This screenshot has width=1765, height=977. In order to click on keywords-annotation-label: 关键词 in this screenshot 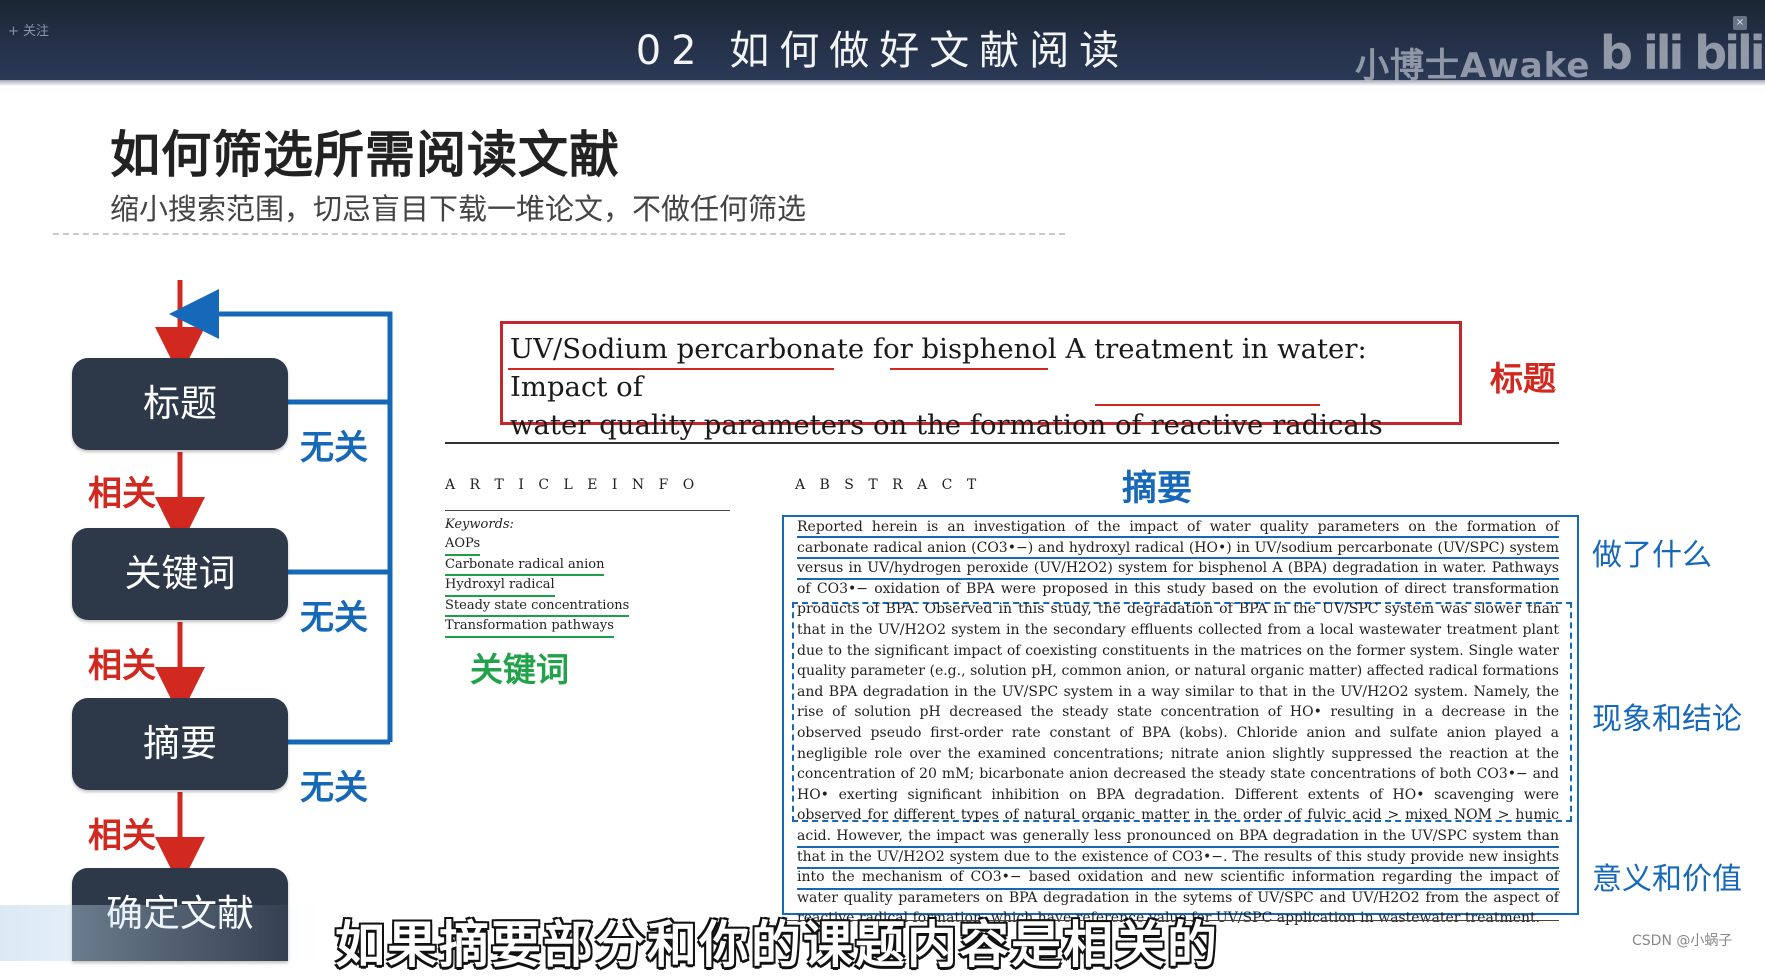, I will do `click(519, 669)`.